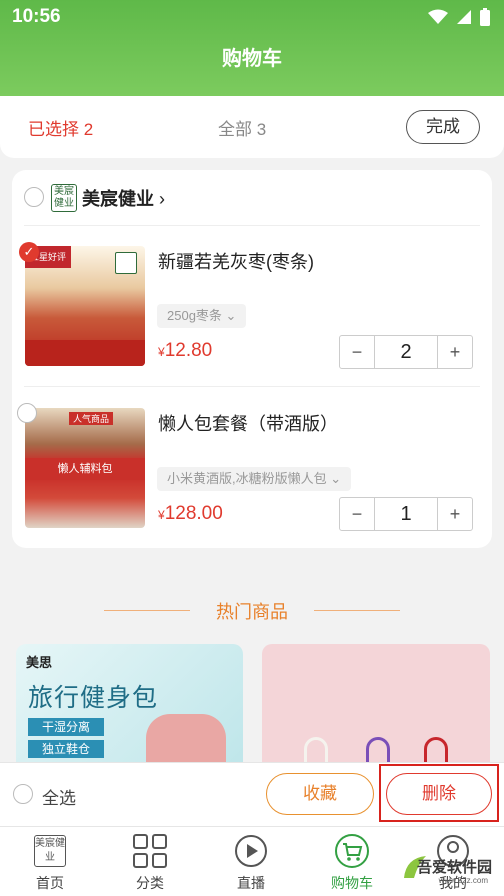  I want to click on done-button: 完成, so click(443, 127).